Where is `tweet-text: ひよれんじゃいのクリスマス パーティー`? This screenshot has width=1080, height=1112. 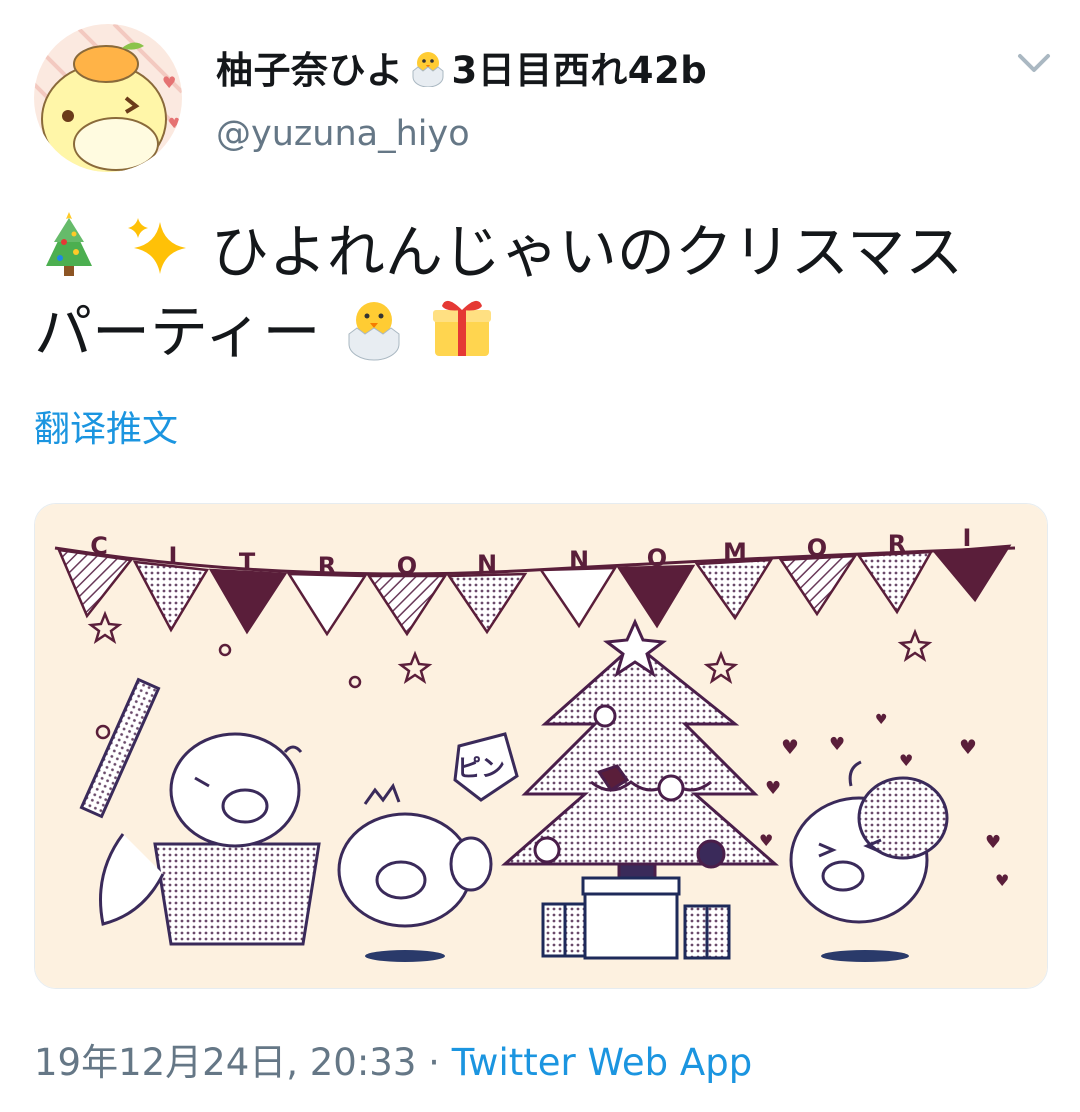
tweet-text: ひよれんじゃいのクリスマス パーティー is located at coordinates (539, 292).